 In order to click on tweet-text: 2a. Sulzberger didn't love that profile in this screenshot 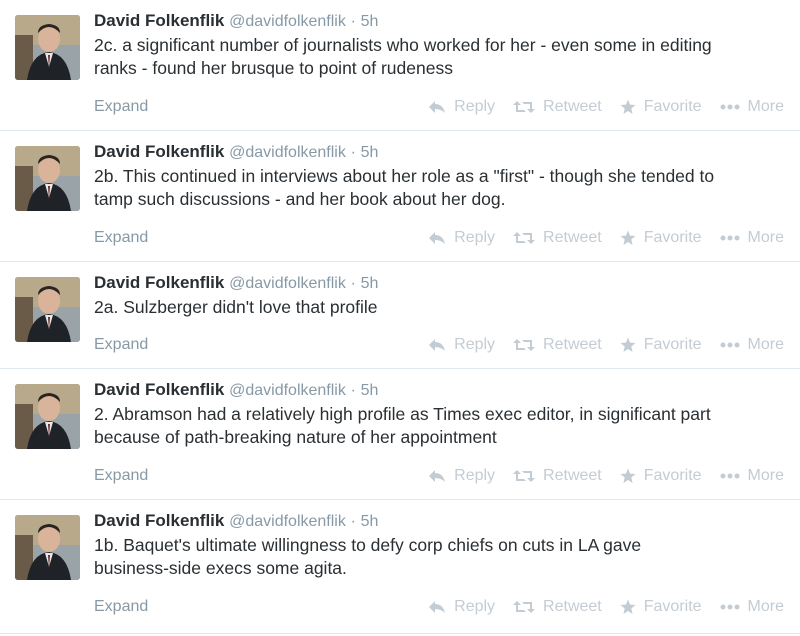, I will do `click(443, 307)`.